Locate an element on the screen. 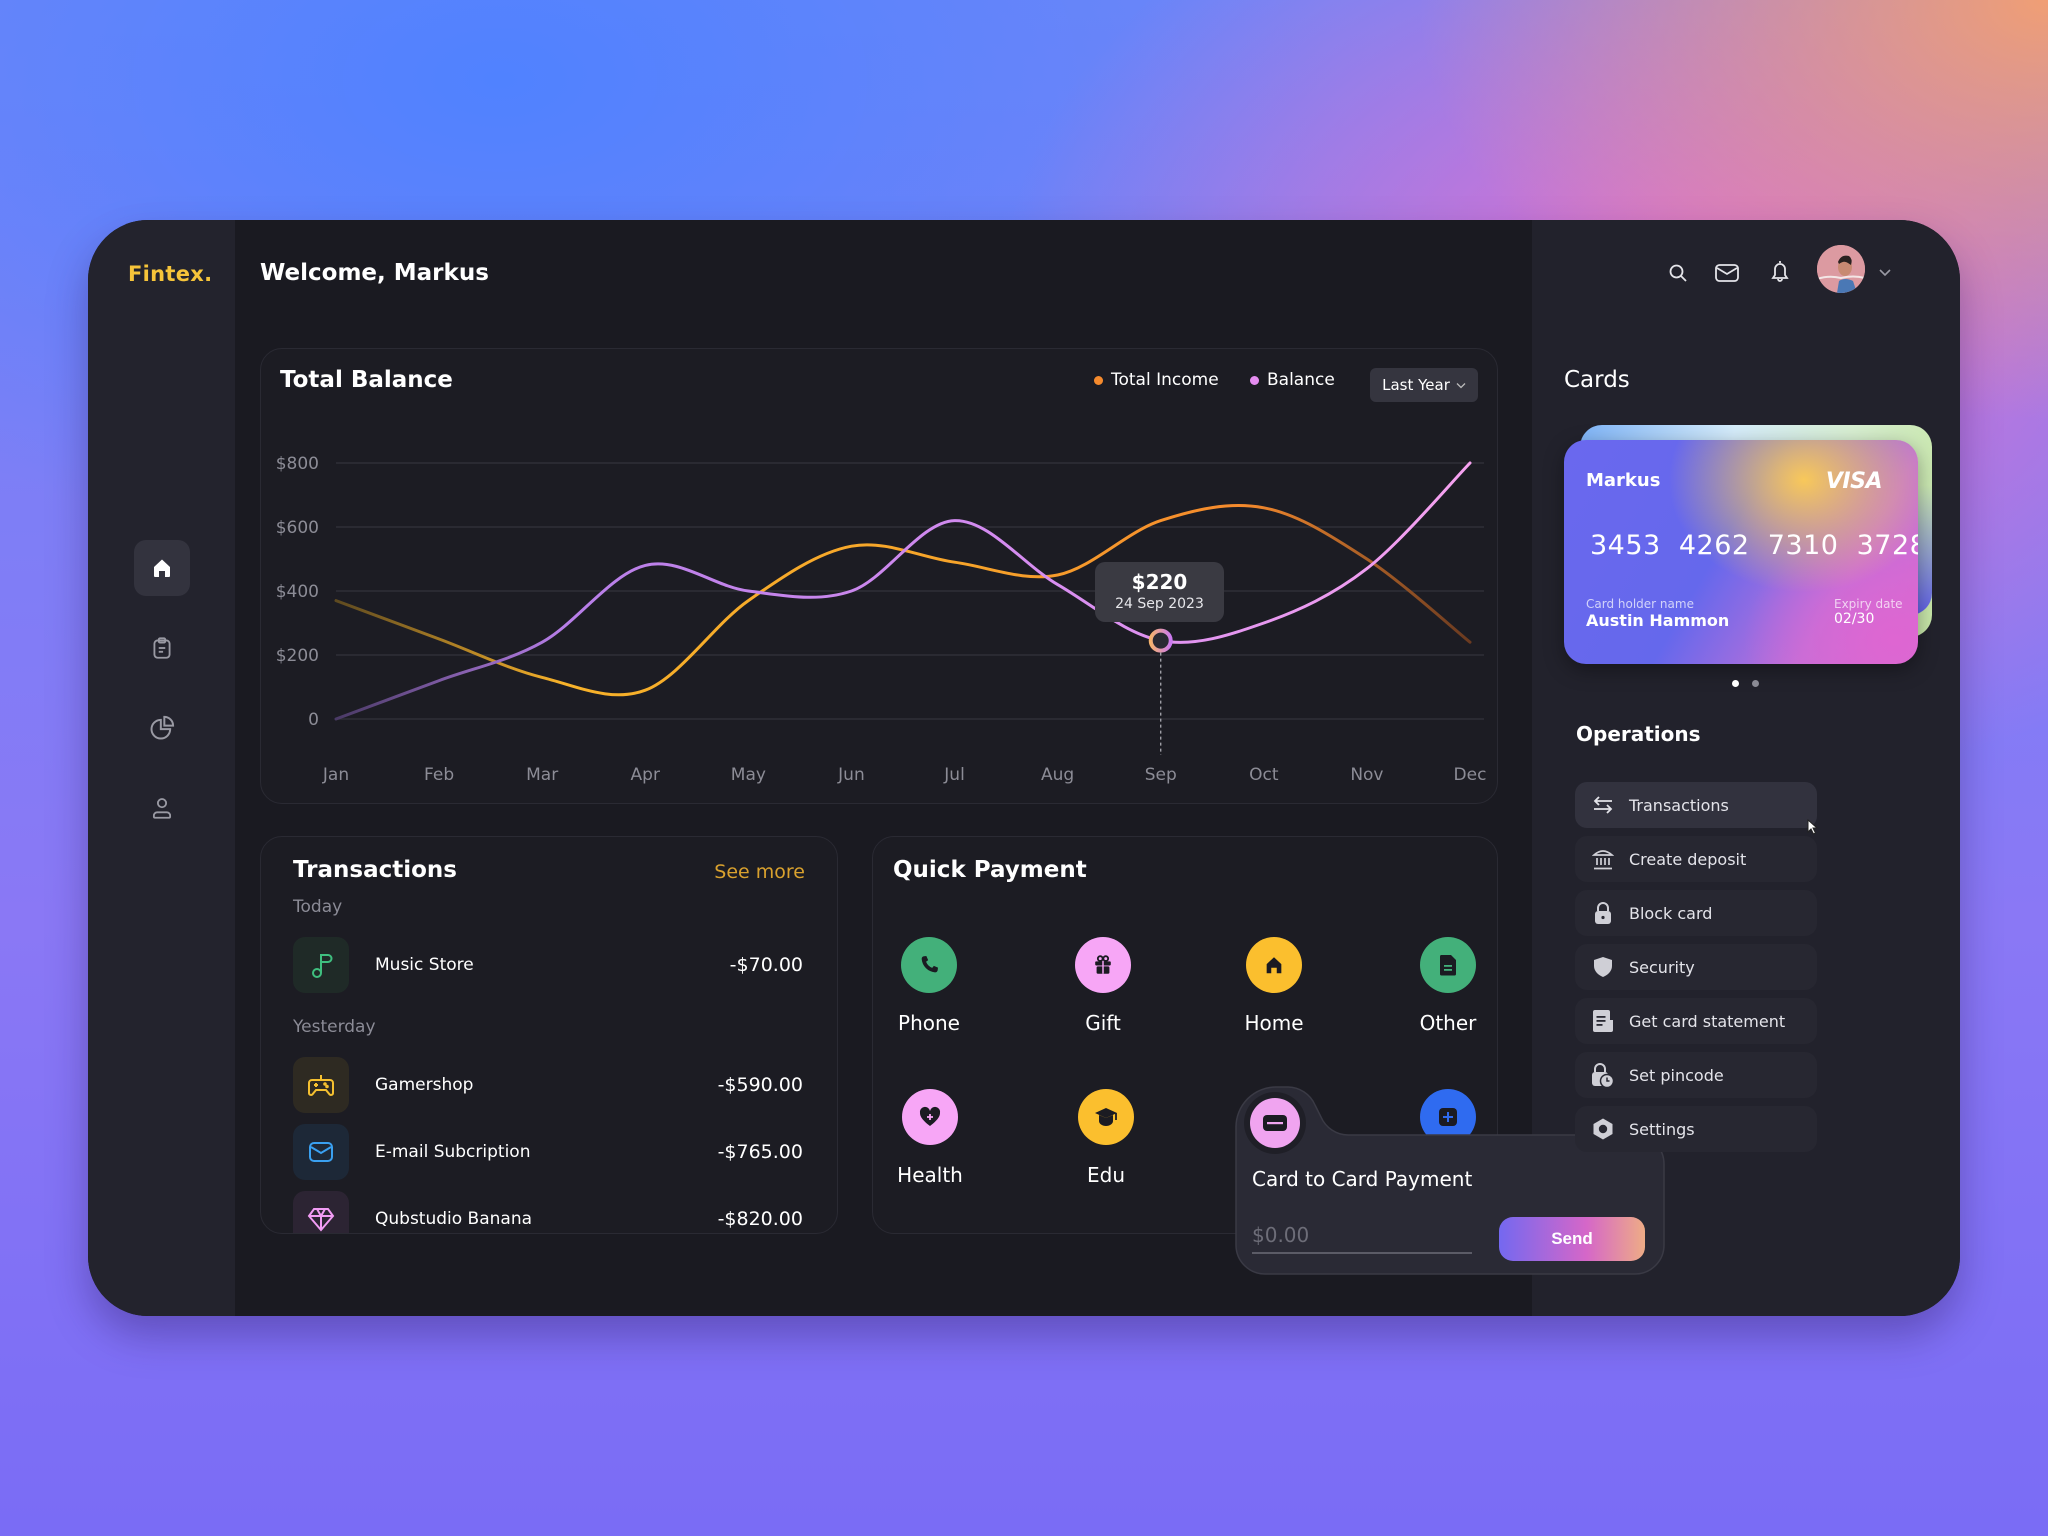 This screenshot has height=1536, width=2048. transaction-row: E-mail Subcription -$765.00 is located at coordinates (548, 1152).